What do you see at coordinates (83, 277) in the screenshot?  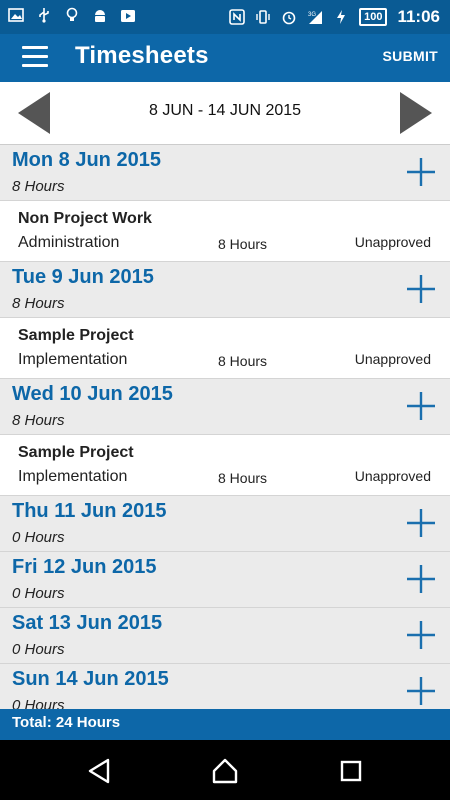 I see `day-title: Tue 9 Jun 2015` at bounding box center [83, 277].